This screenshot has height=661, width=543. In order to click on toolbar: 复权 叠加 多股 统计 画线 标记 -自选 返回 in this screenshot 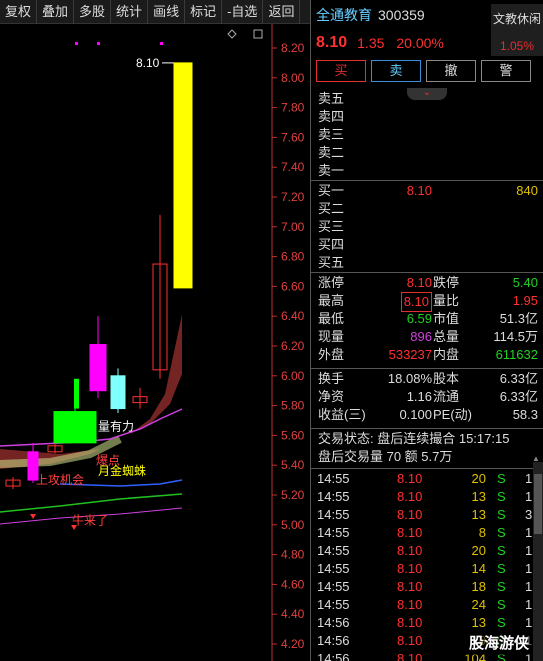, I will do `click(155, 12)`.